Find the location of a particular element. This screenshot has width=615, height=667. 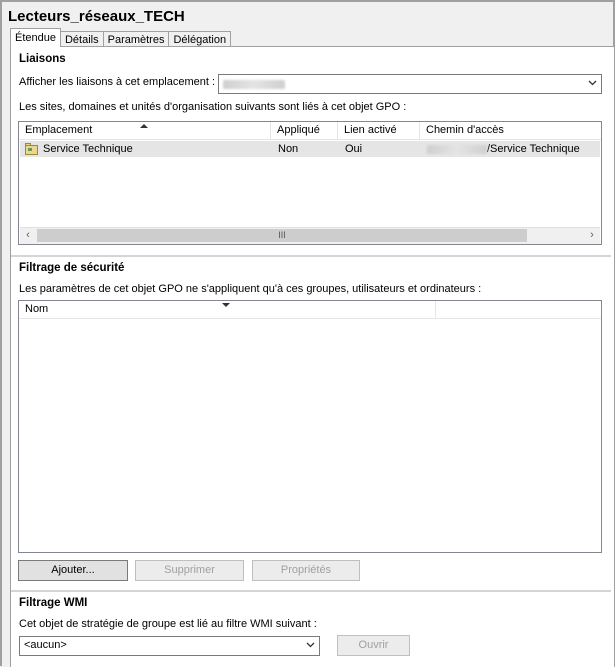

links-heading: Liaisons is located at coordinates (42, 59).